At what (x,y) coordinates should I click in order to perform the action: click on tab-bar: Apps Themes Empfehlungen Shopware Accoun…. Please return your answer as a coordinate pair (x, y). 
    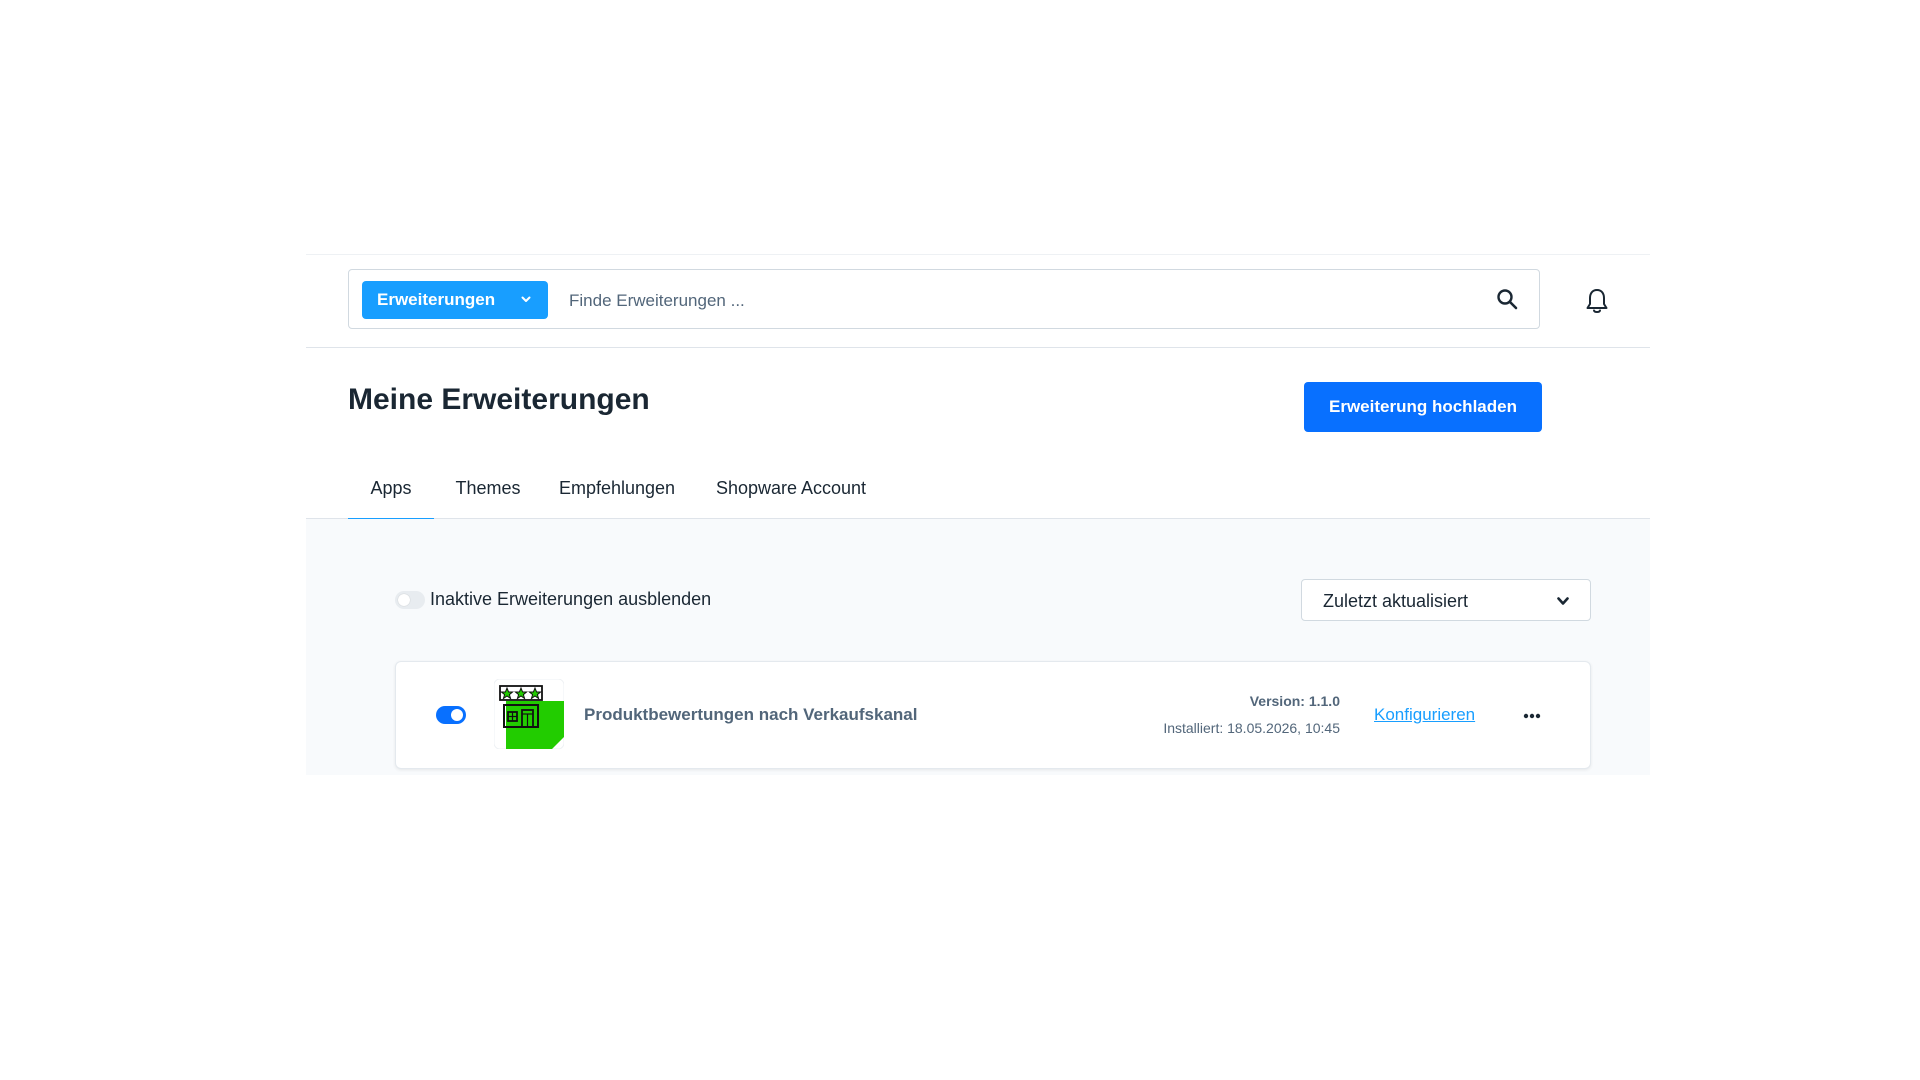
    Looking at the image, I should click on (978, 497).